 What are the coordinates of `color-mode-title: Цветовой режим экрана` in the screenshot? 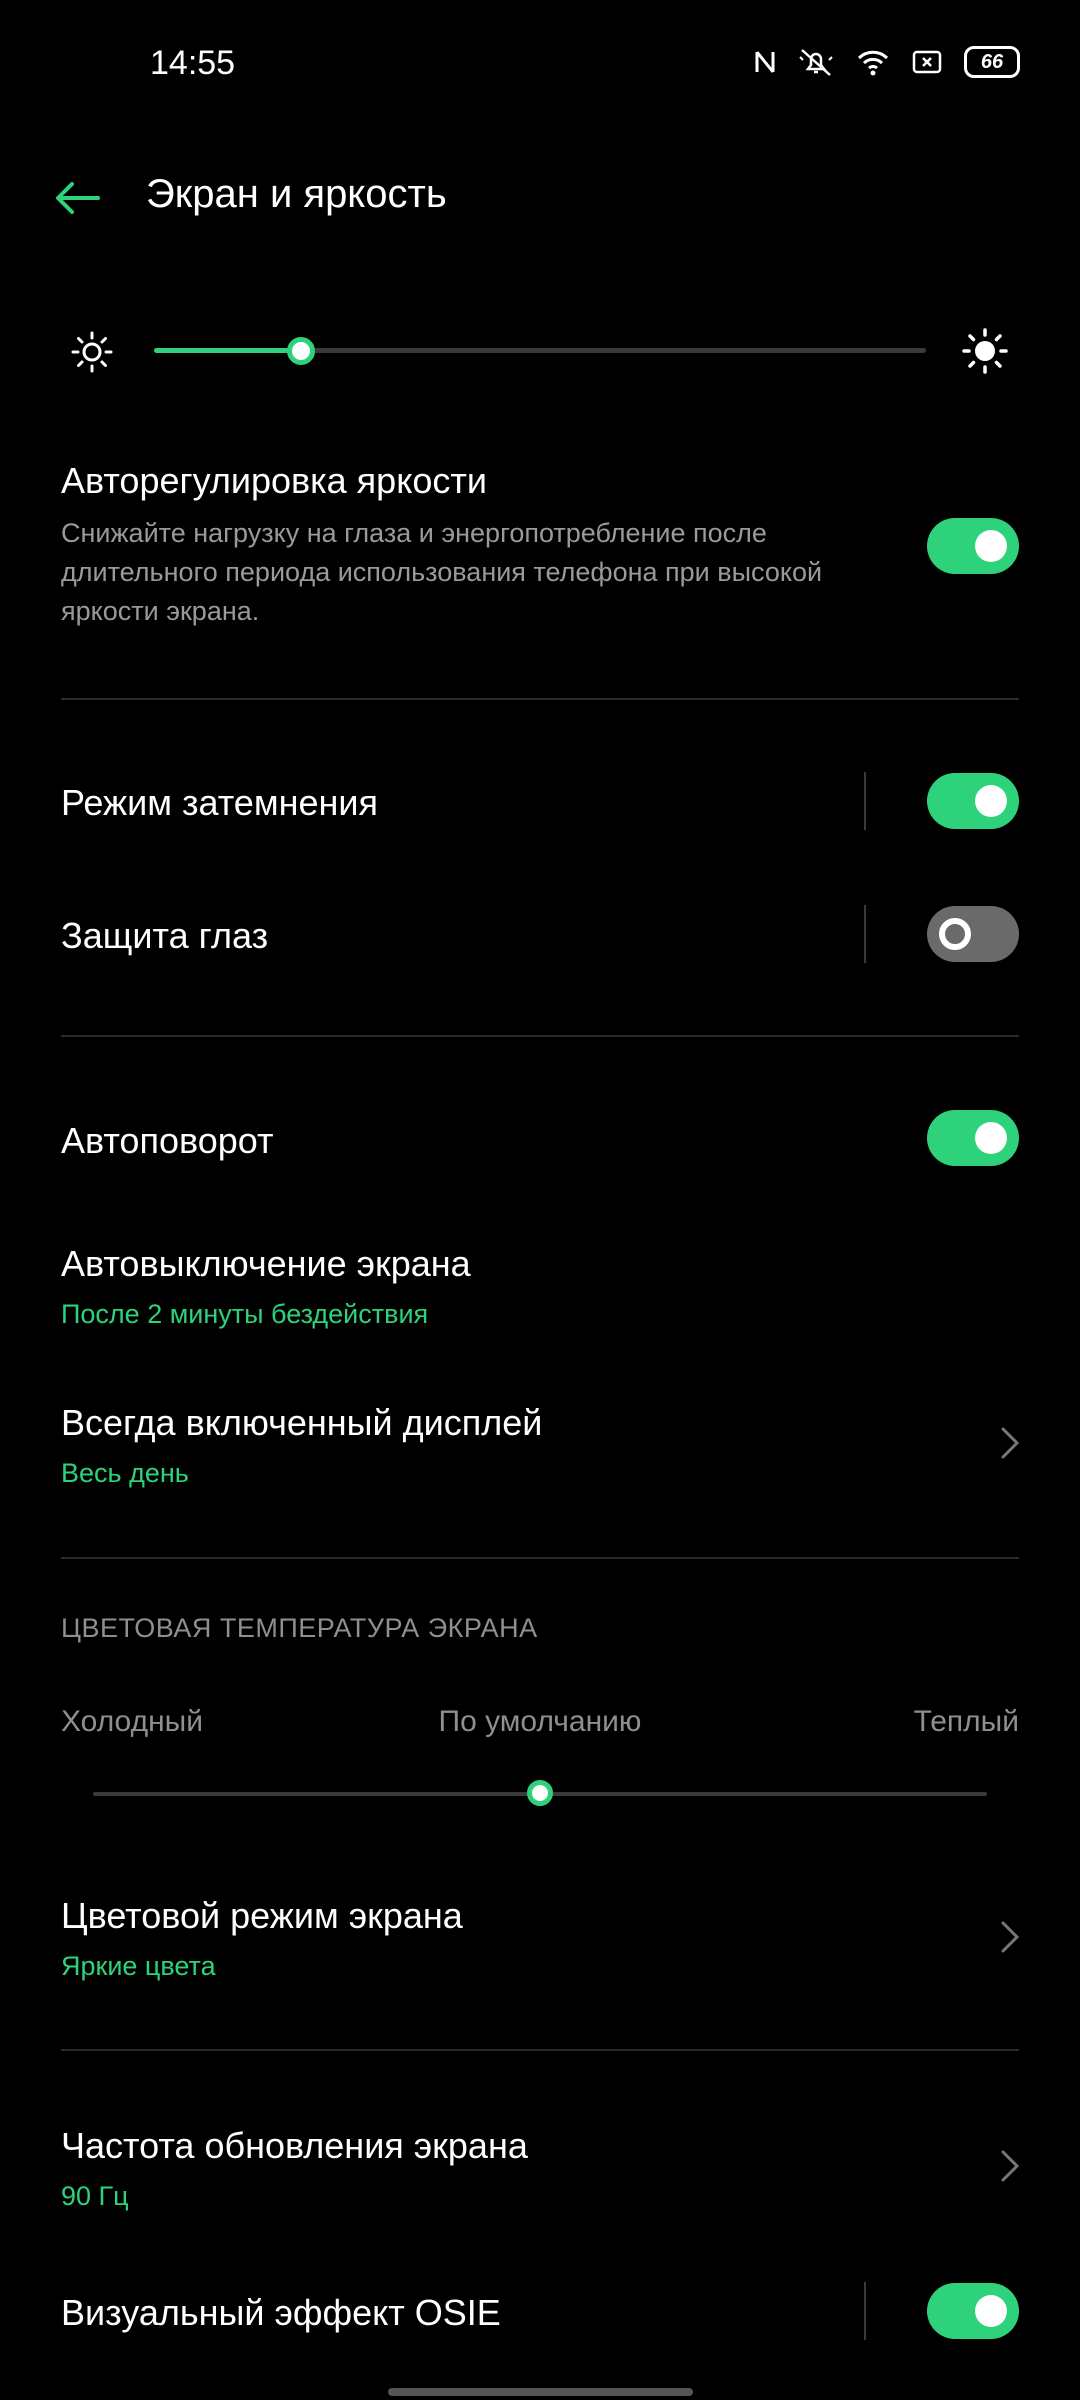 It's located at (262, 1915).